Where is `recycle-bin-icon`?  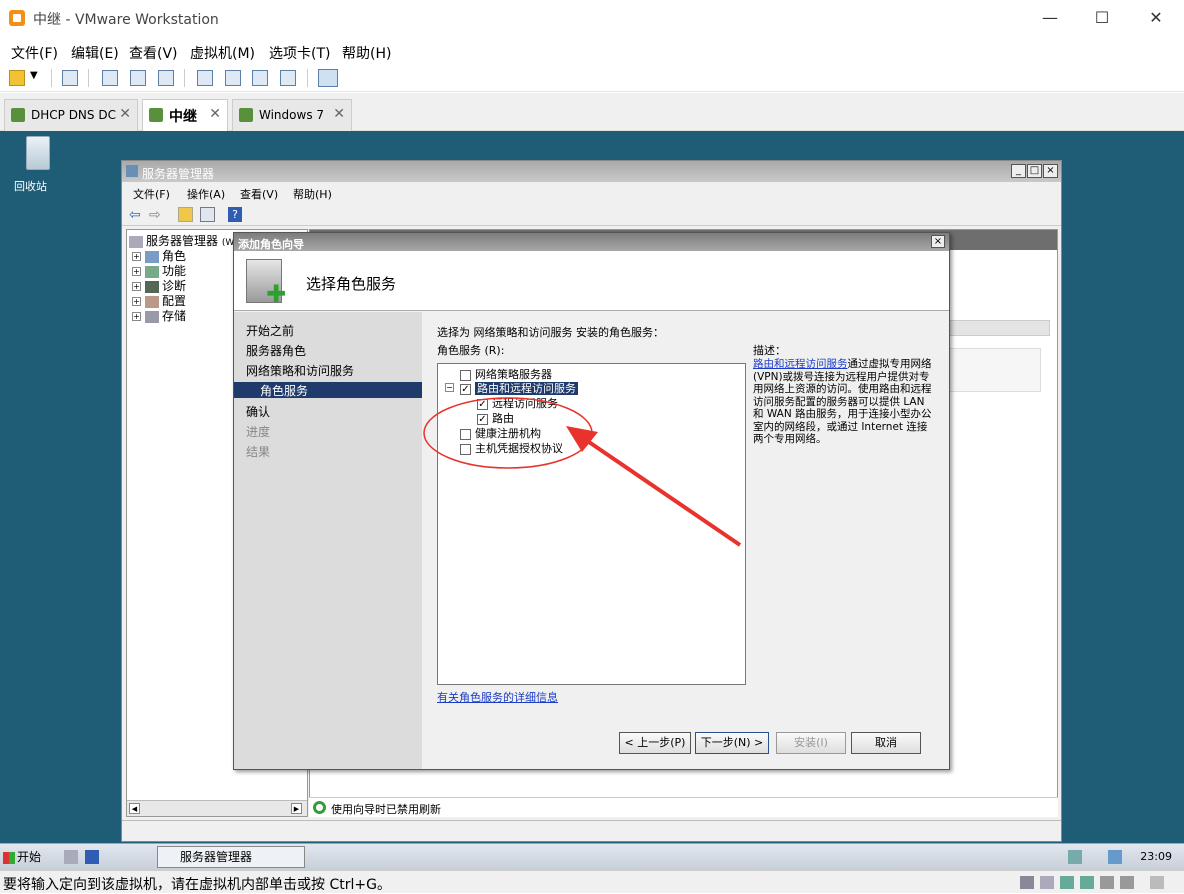 recycle-bin-icon is located at coordinates (38, 154).